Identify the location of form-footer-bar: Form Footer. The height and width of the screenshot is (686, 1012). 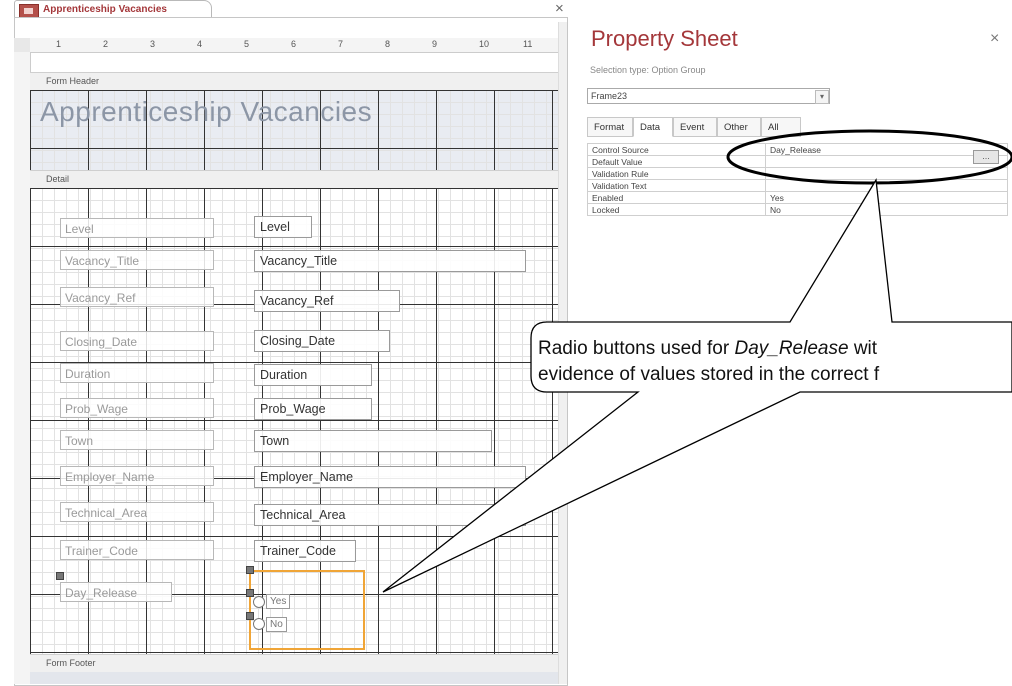
(294, 663).